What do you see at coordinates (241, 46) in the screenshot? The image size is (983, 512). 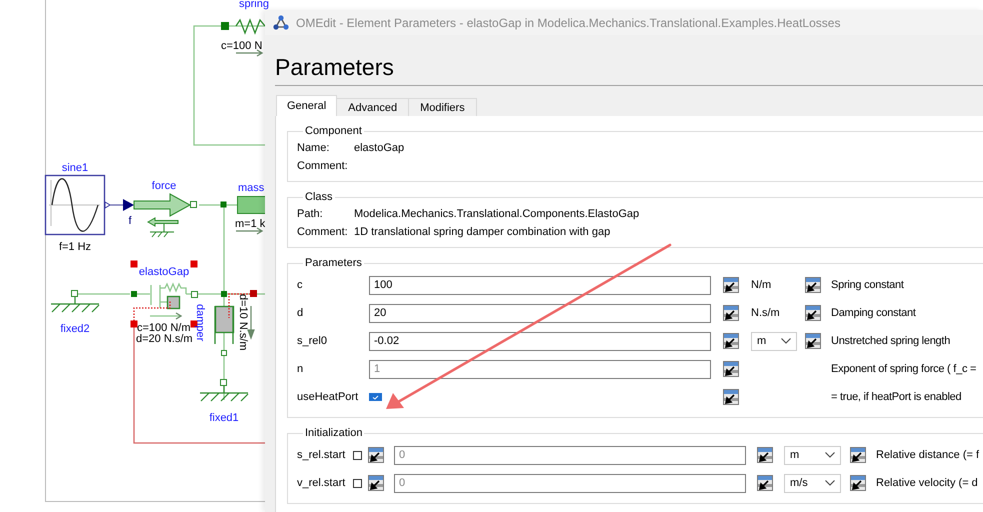 I see `parameter-label: c=100 N` at bounding box center [241, 46].